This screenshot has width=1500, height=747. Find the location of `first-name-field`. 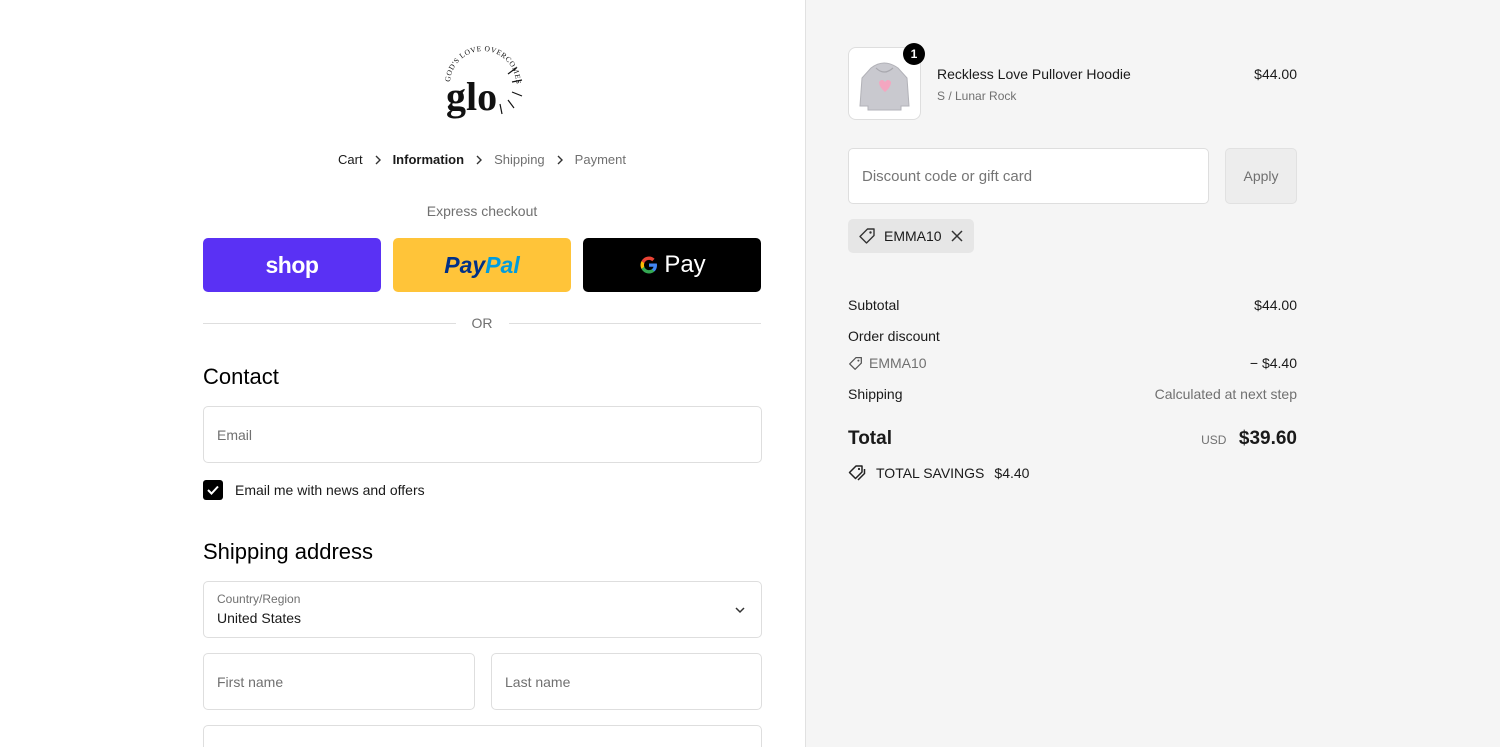

first-name-field is located at coordinates (339, 681).